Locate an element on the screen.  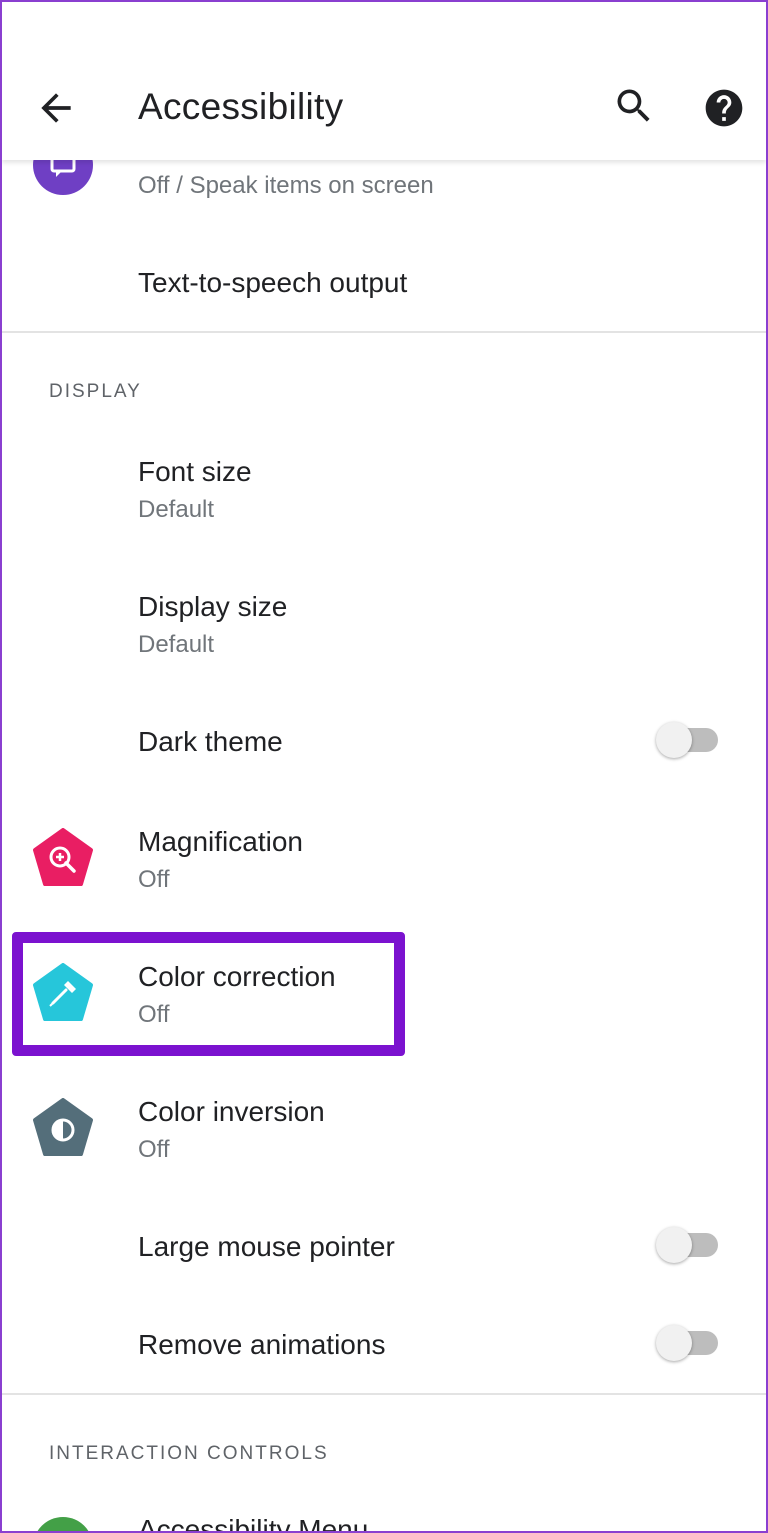
accessibility-menu-title: Accessibility Menu is located at coordinates (253, 1523).